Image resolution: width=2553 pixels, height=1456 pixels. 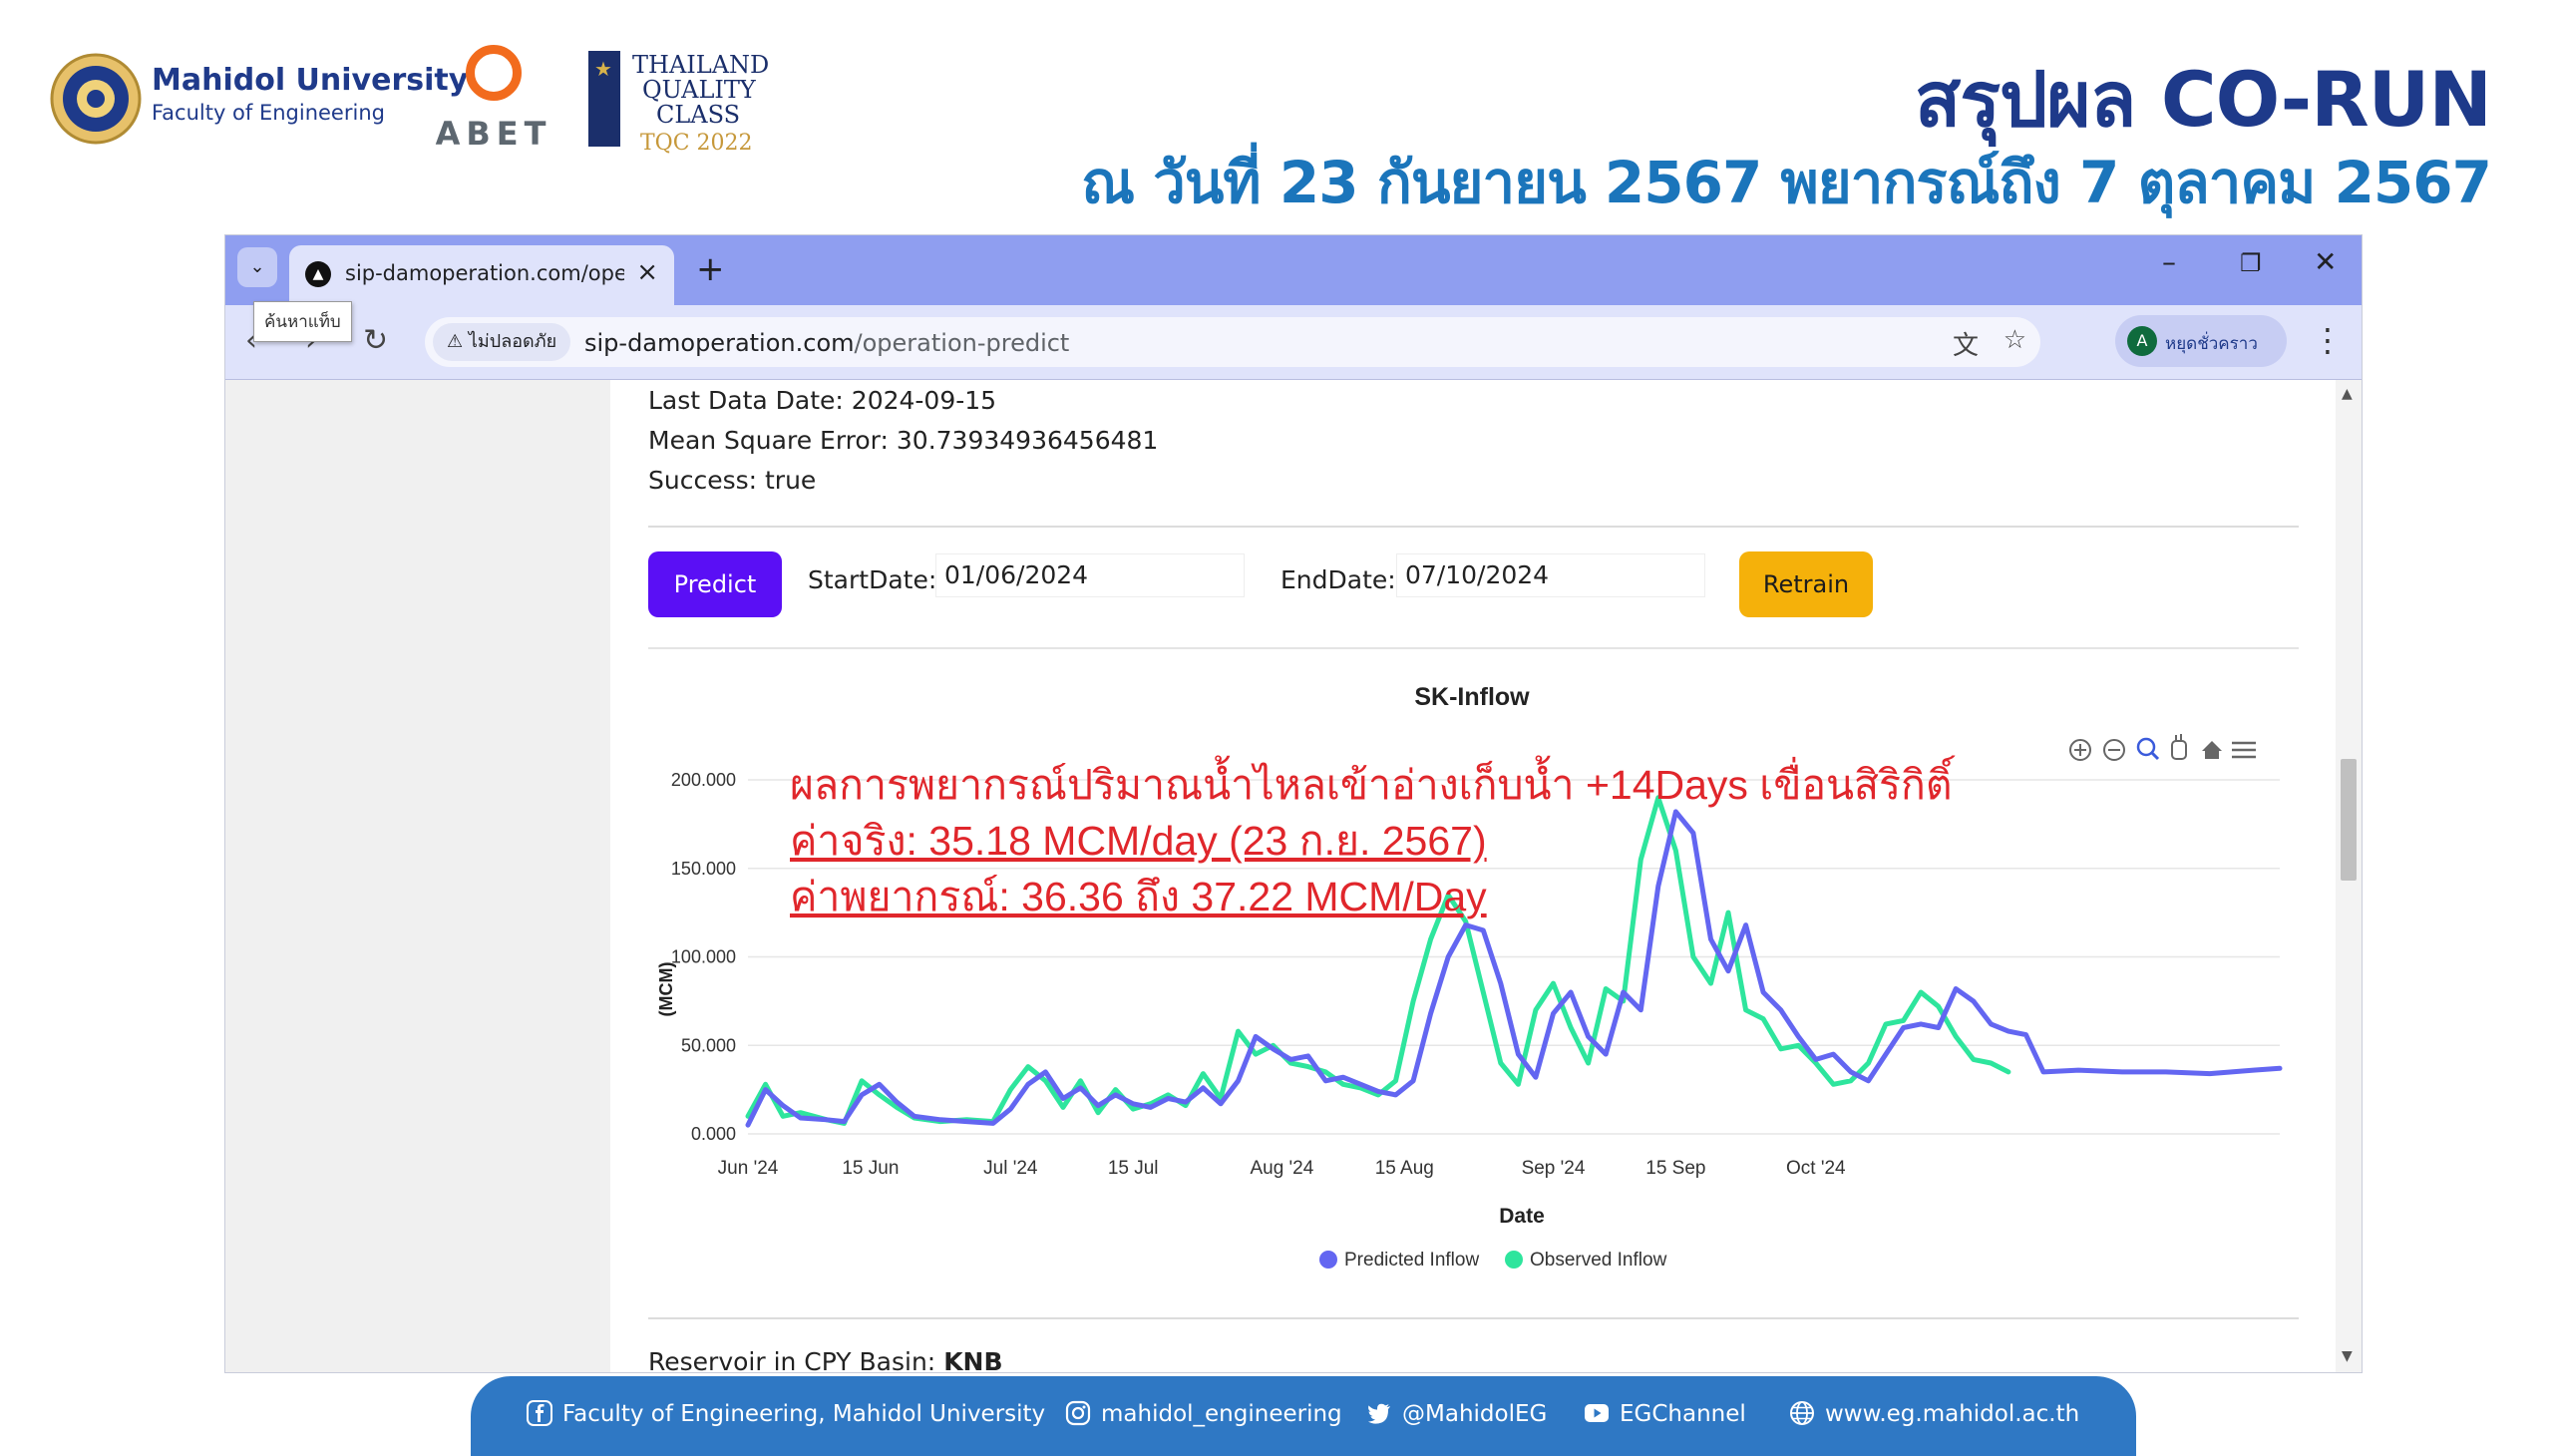 I want to click on success-status: Success: true, so click(x=733, y=480).